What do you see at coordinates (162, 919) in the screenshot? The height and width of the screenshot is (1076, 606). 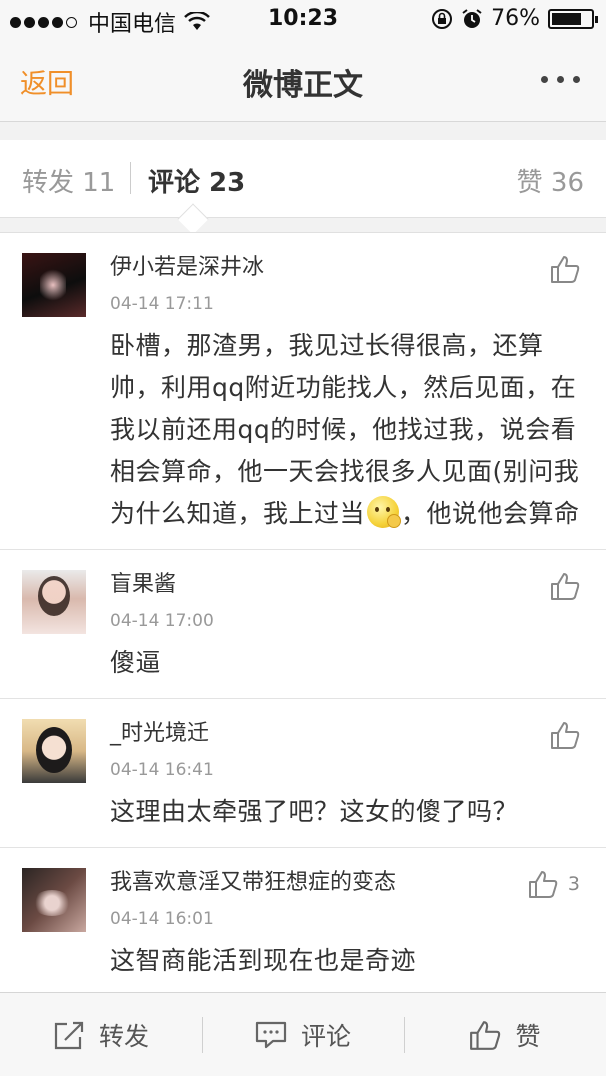 I see `comment-time: 04-14 16:01` at bounding box center [162, 919].